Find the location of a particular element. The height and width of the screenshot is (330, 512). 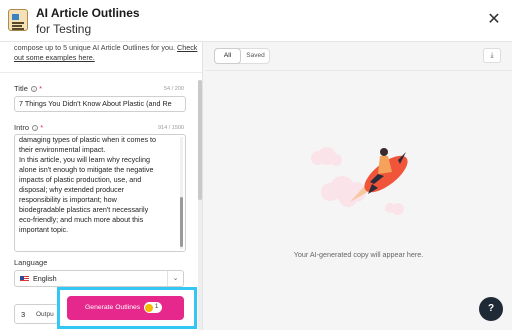

app-title: AI Article Outlines is located at coordinates (88, 13).